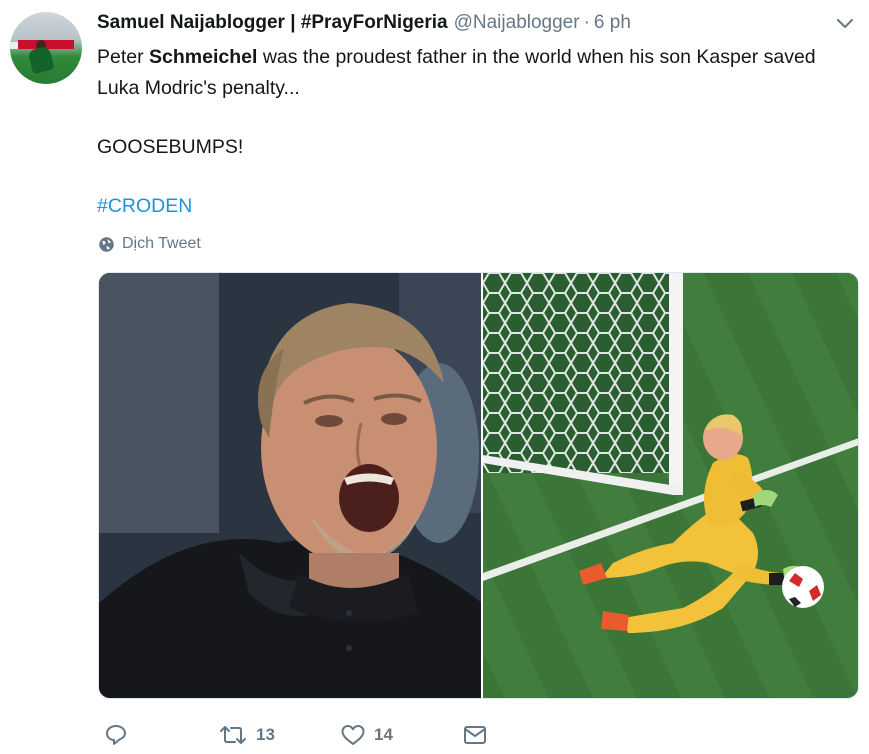 This screenshot has width=869, height=754. Describe the element at coordinates (462, 206) in the screenshot. I see `hashtag-link: #CRODEN` at that location.